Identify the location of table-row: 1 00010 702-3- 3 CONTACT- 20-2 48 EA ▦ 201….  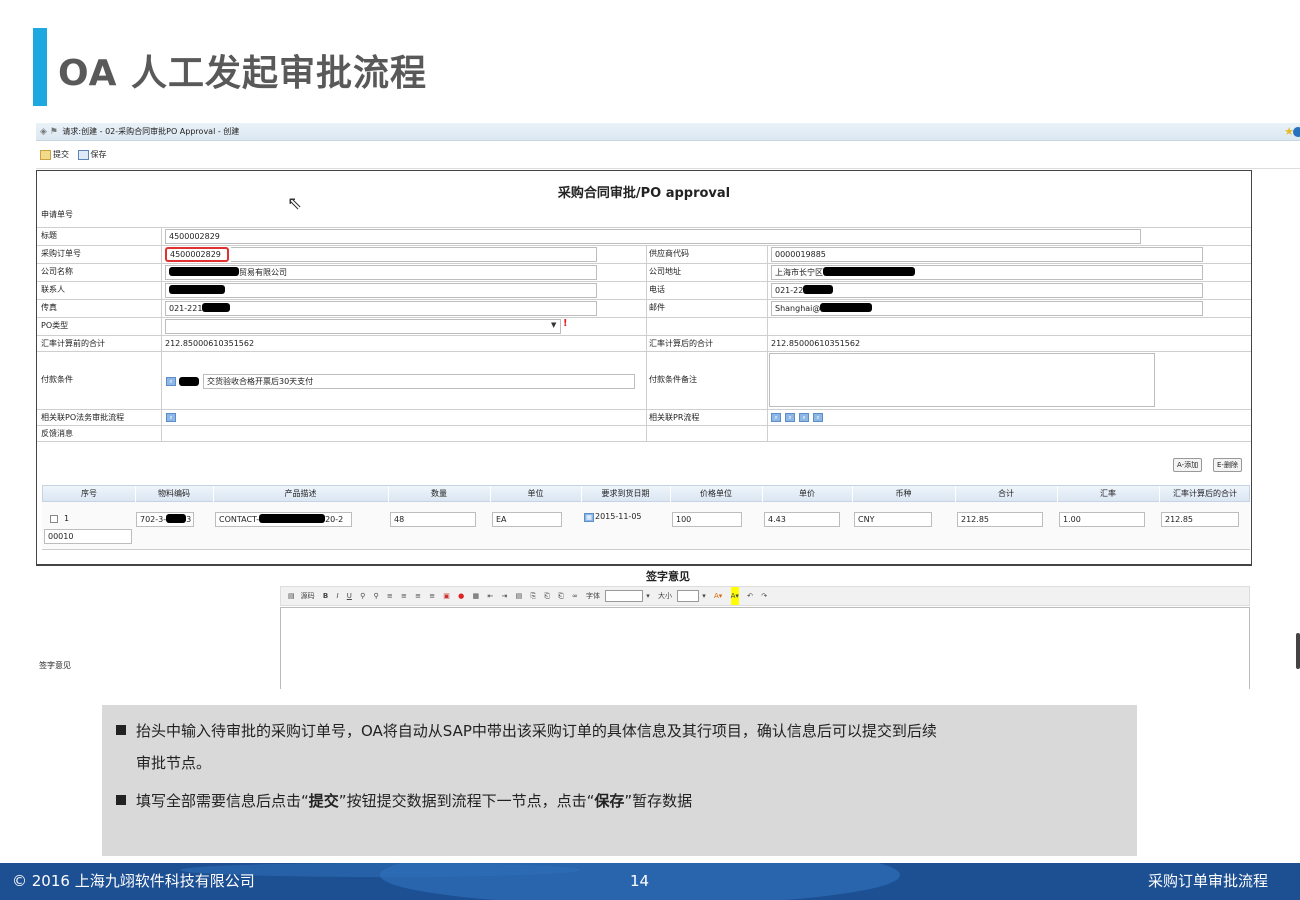
(646, 526).